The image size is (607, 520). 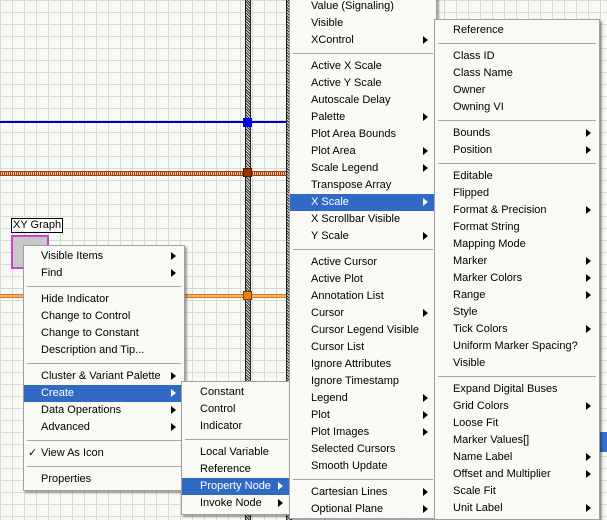 I want to click on menu-item-style: Style, so click(x=517, y=312).